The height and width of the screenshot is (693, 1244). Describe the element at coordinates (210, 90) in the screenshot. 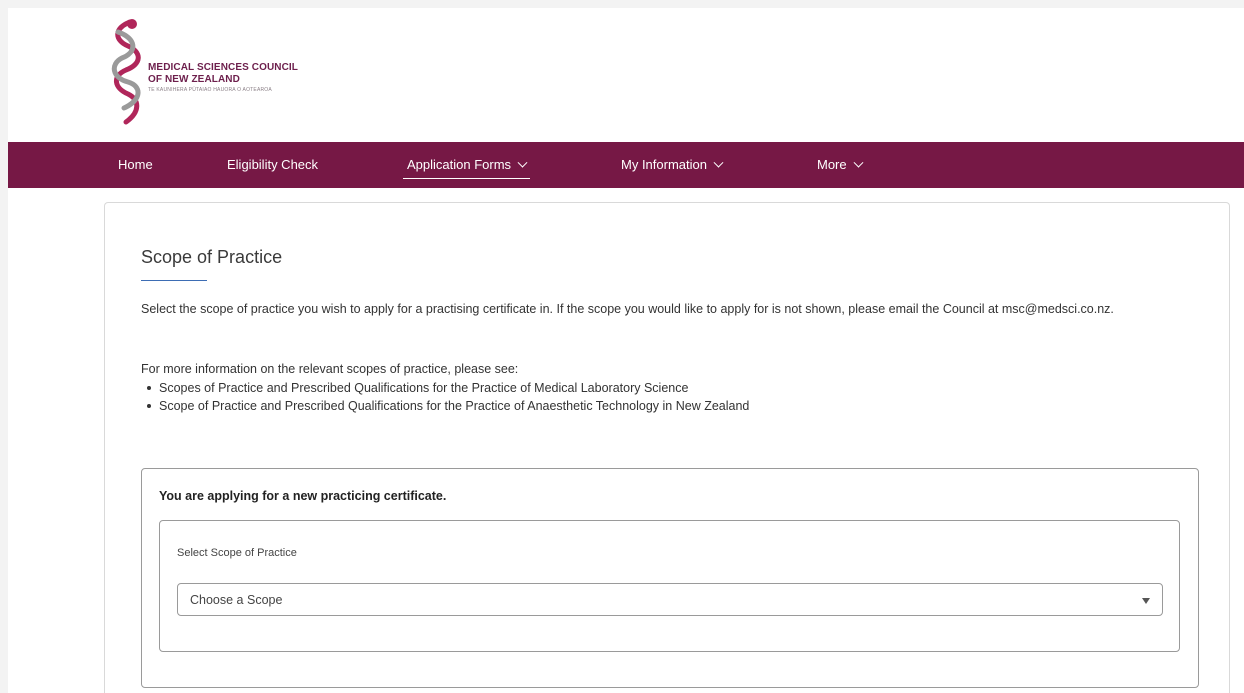

I see `org-maori-name: TE KAUNIHERA PŪTAIAO HAUORA O AOTEAROA` at that location.